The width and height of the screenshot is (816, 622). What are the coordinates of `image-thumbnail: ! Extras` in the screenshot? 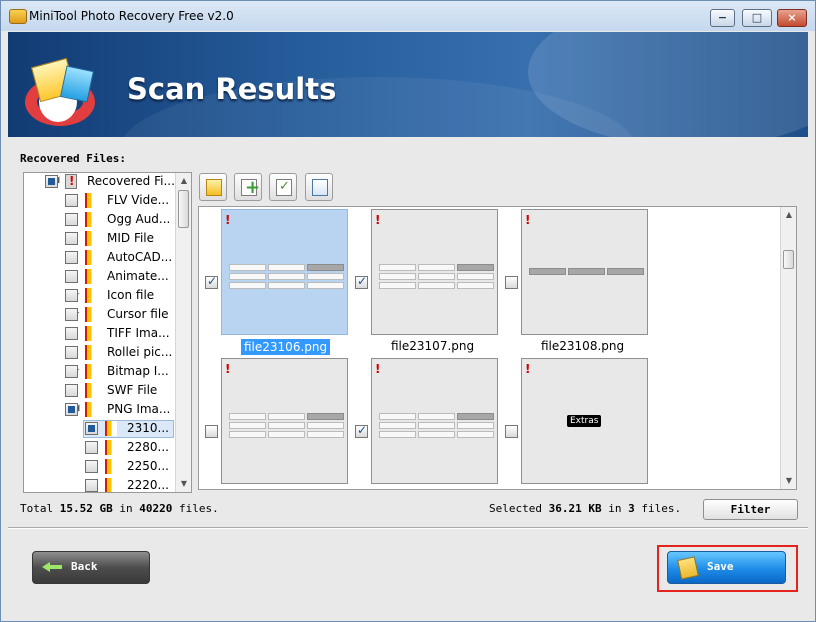 It's located at (584, 421).